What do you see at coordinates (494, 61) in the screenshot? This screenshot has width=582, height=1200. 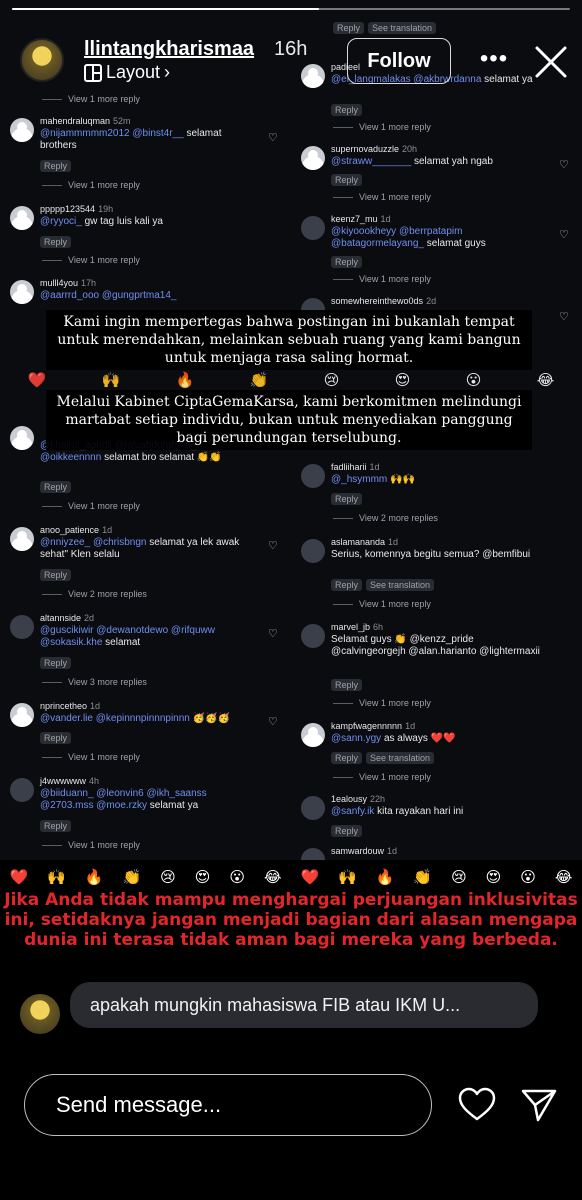 I see `more-options-icon: •••` at bounding box center [494, 61].